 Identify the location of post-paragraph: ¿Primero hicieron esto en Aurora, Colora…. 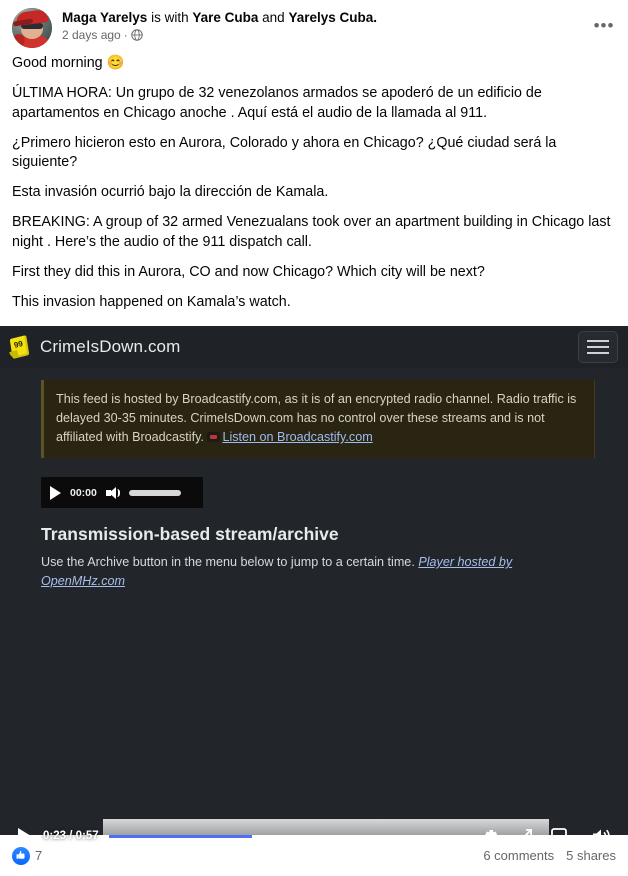
(284, 152).